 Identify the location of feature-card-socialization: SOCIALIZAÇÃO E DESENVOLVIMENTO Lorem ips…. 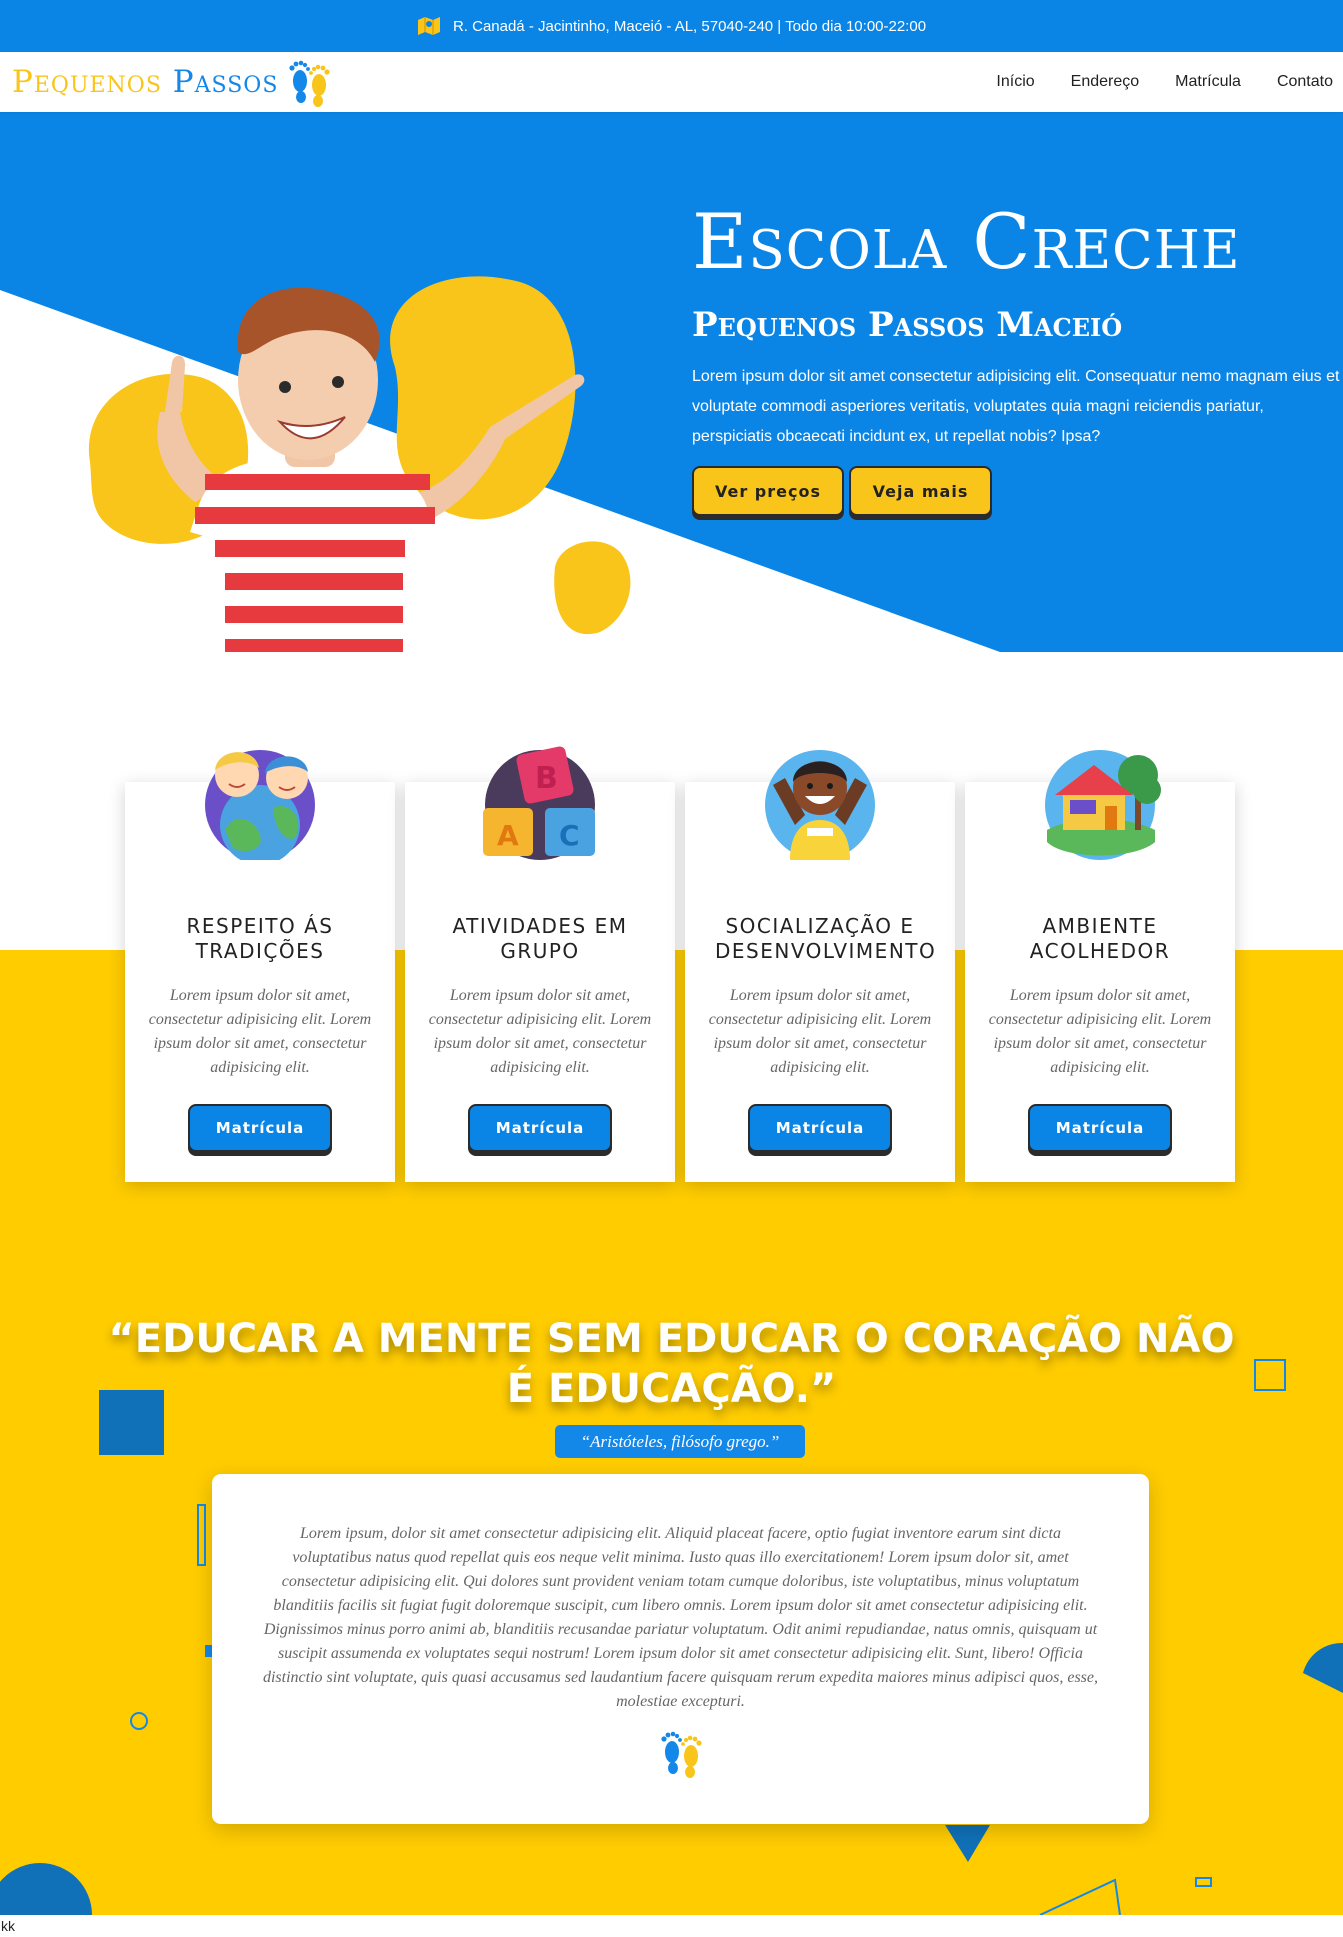
(820, 966).